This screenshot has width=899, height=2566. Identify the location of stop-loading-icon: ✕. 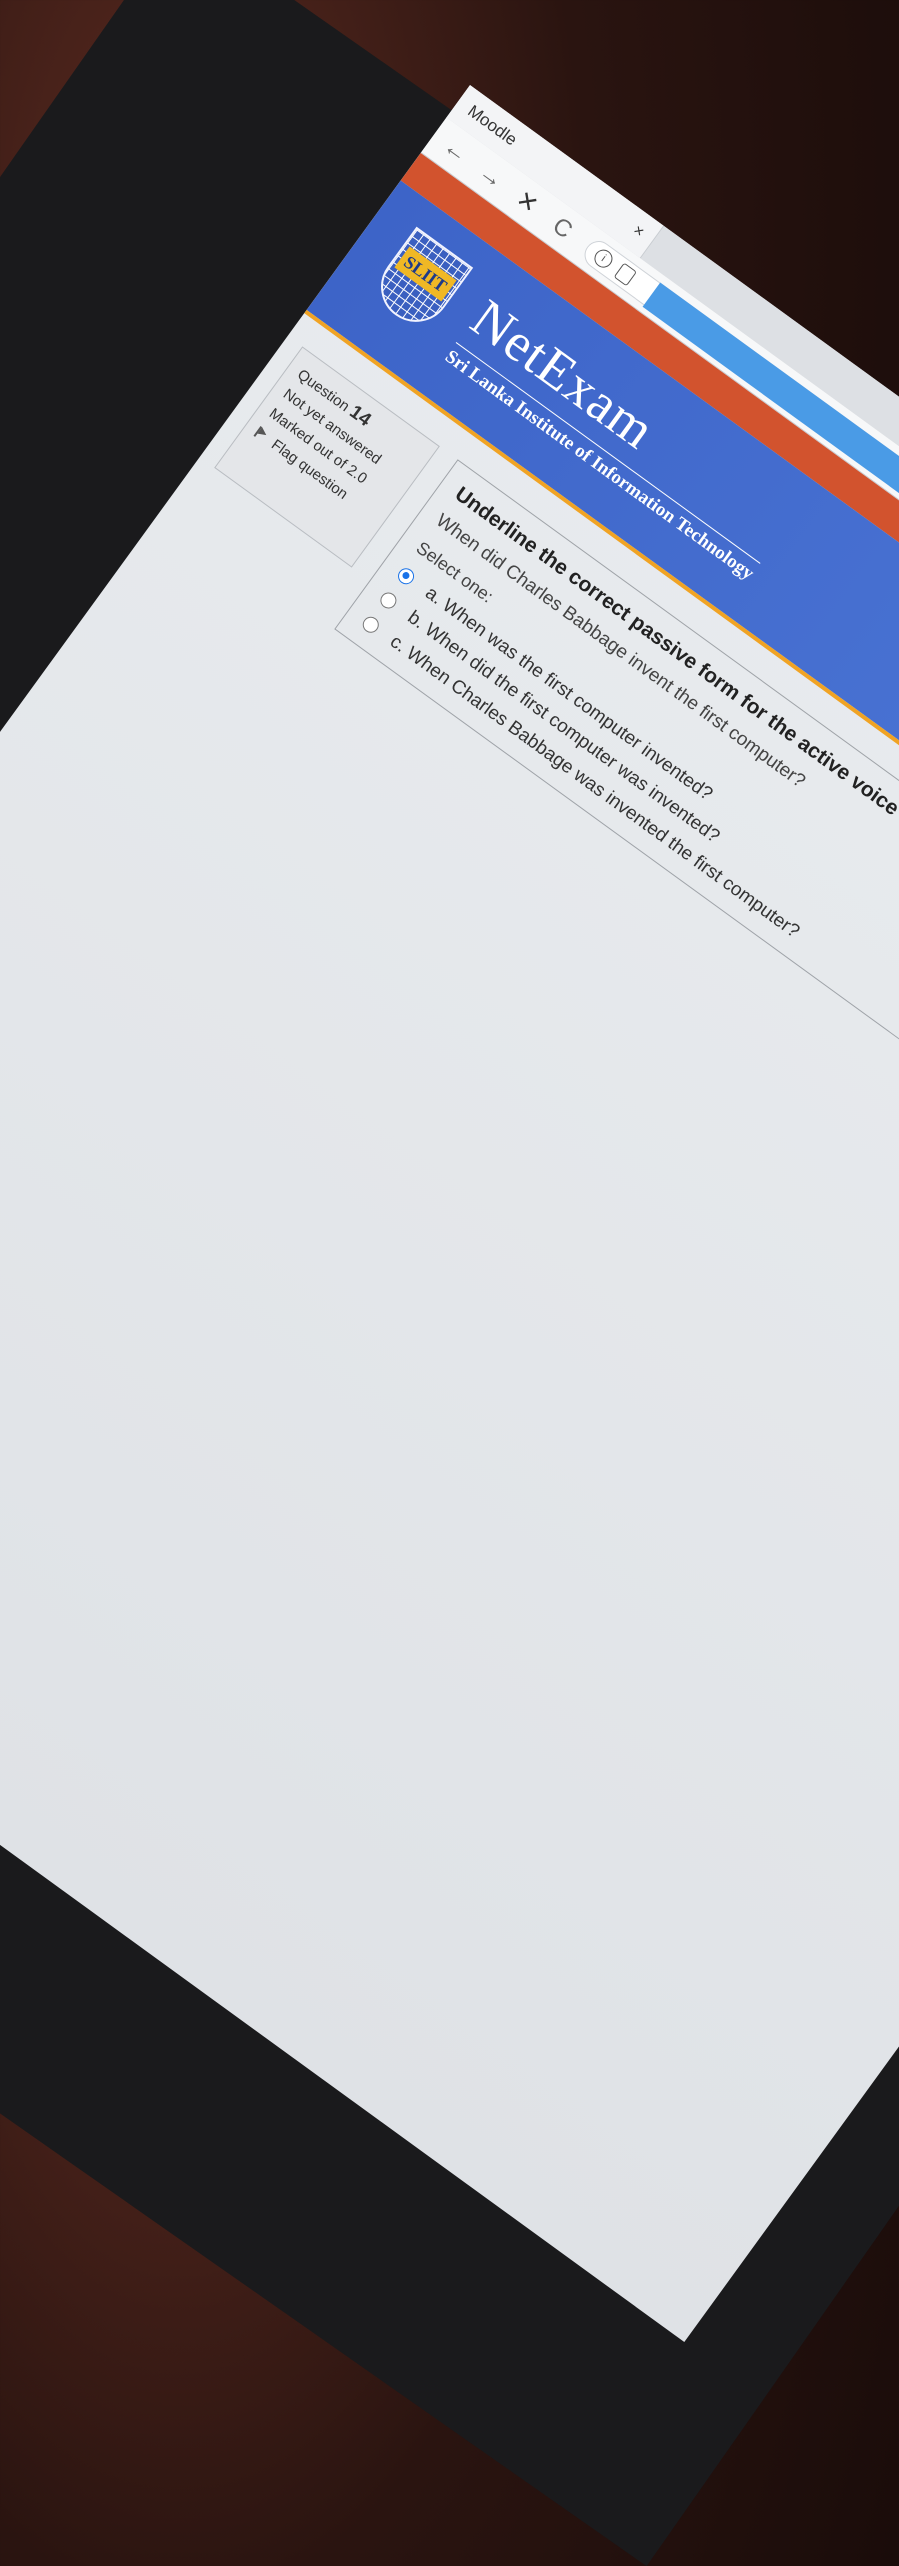
(527, 202).